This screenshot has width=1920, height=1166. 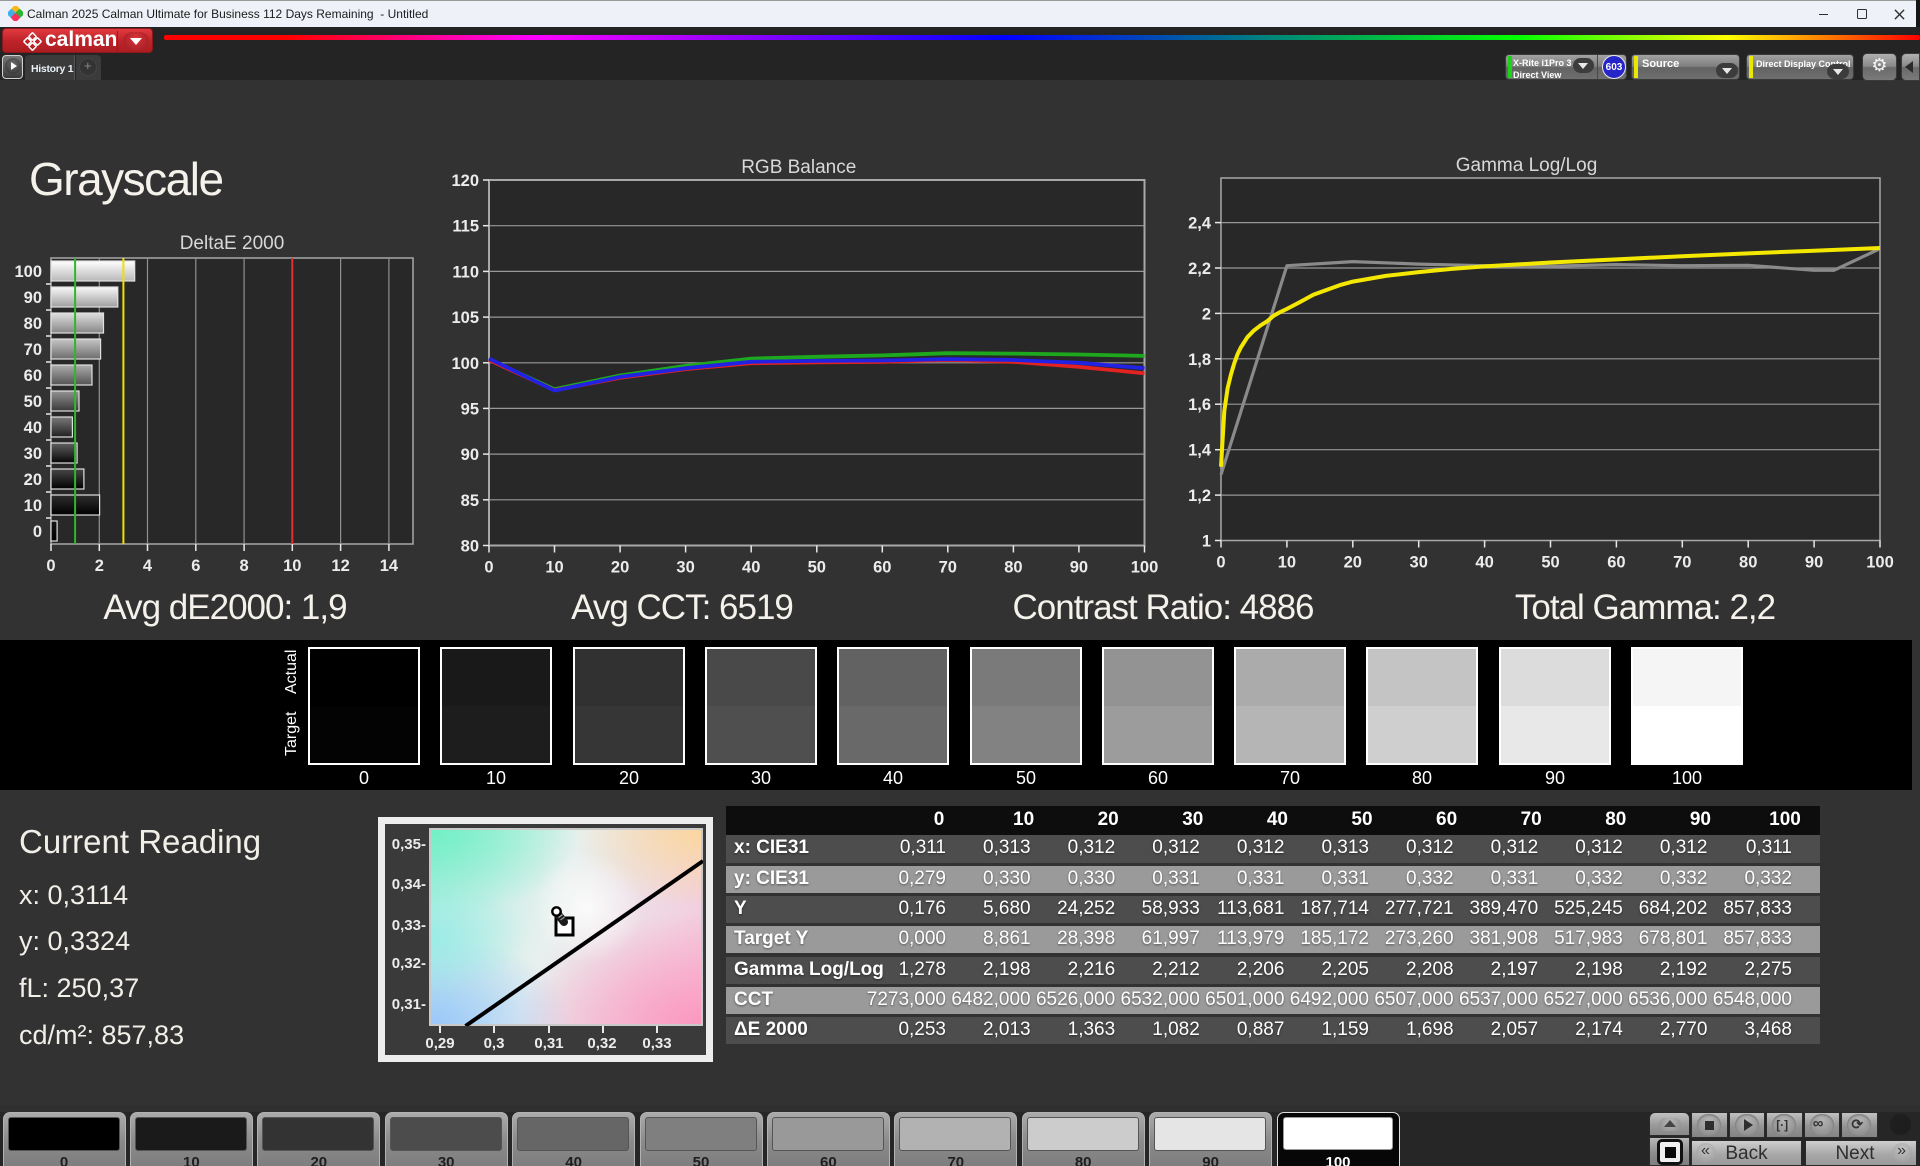 What do you see at coordinates (798, 167) in the screenshot?
I see `svg-text: RGB Balance` at bounding box center [798, 167].